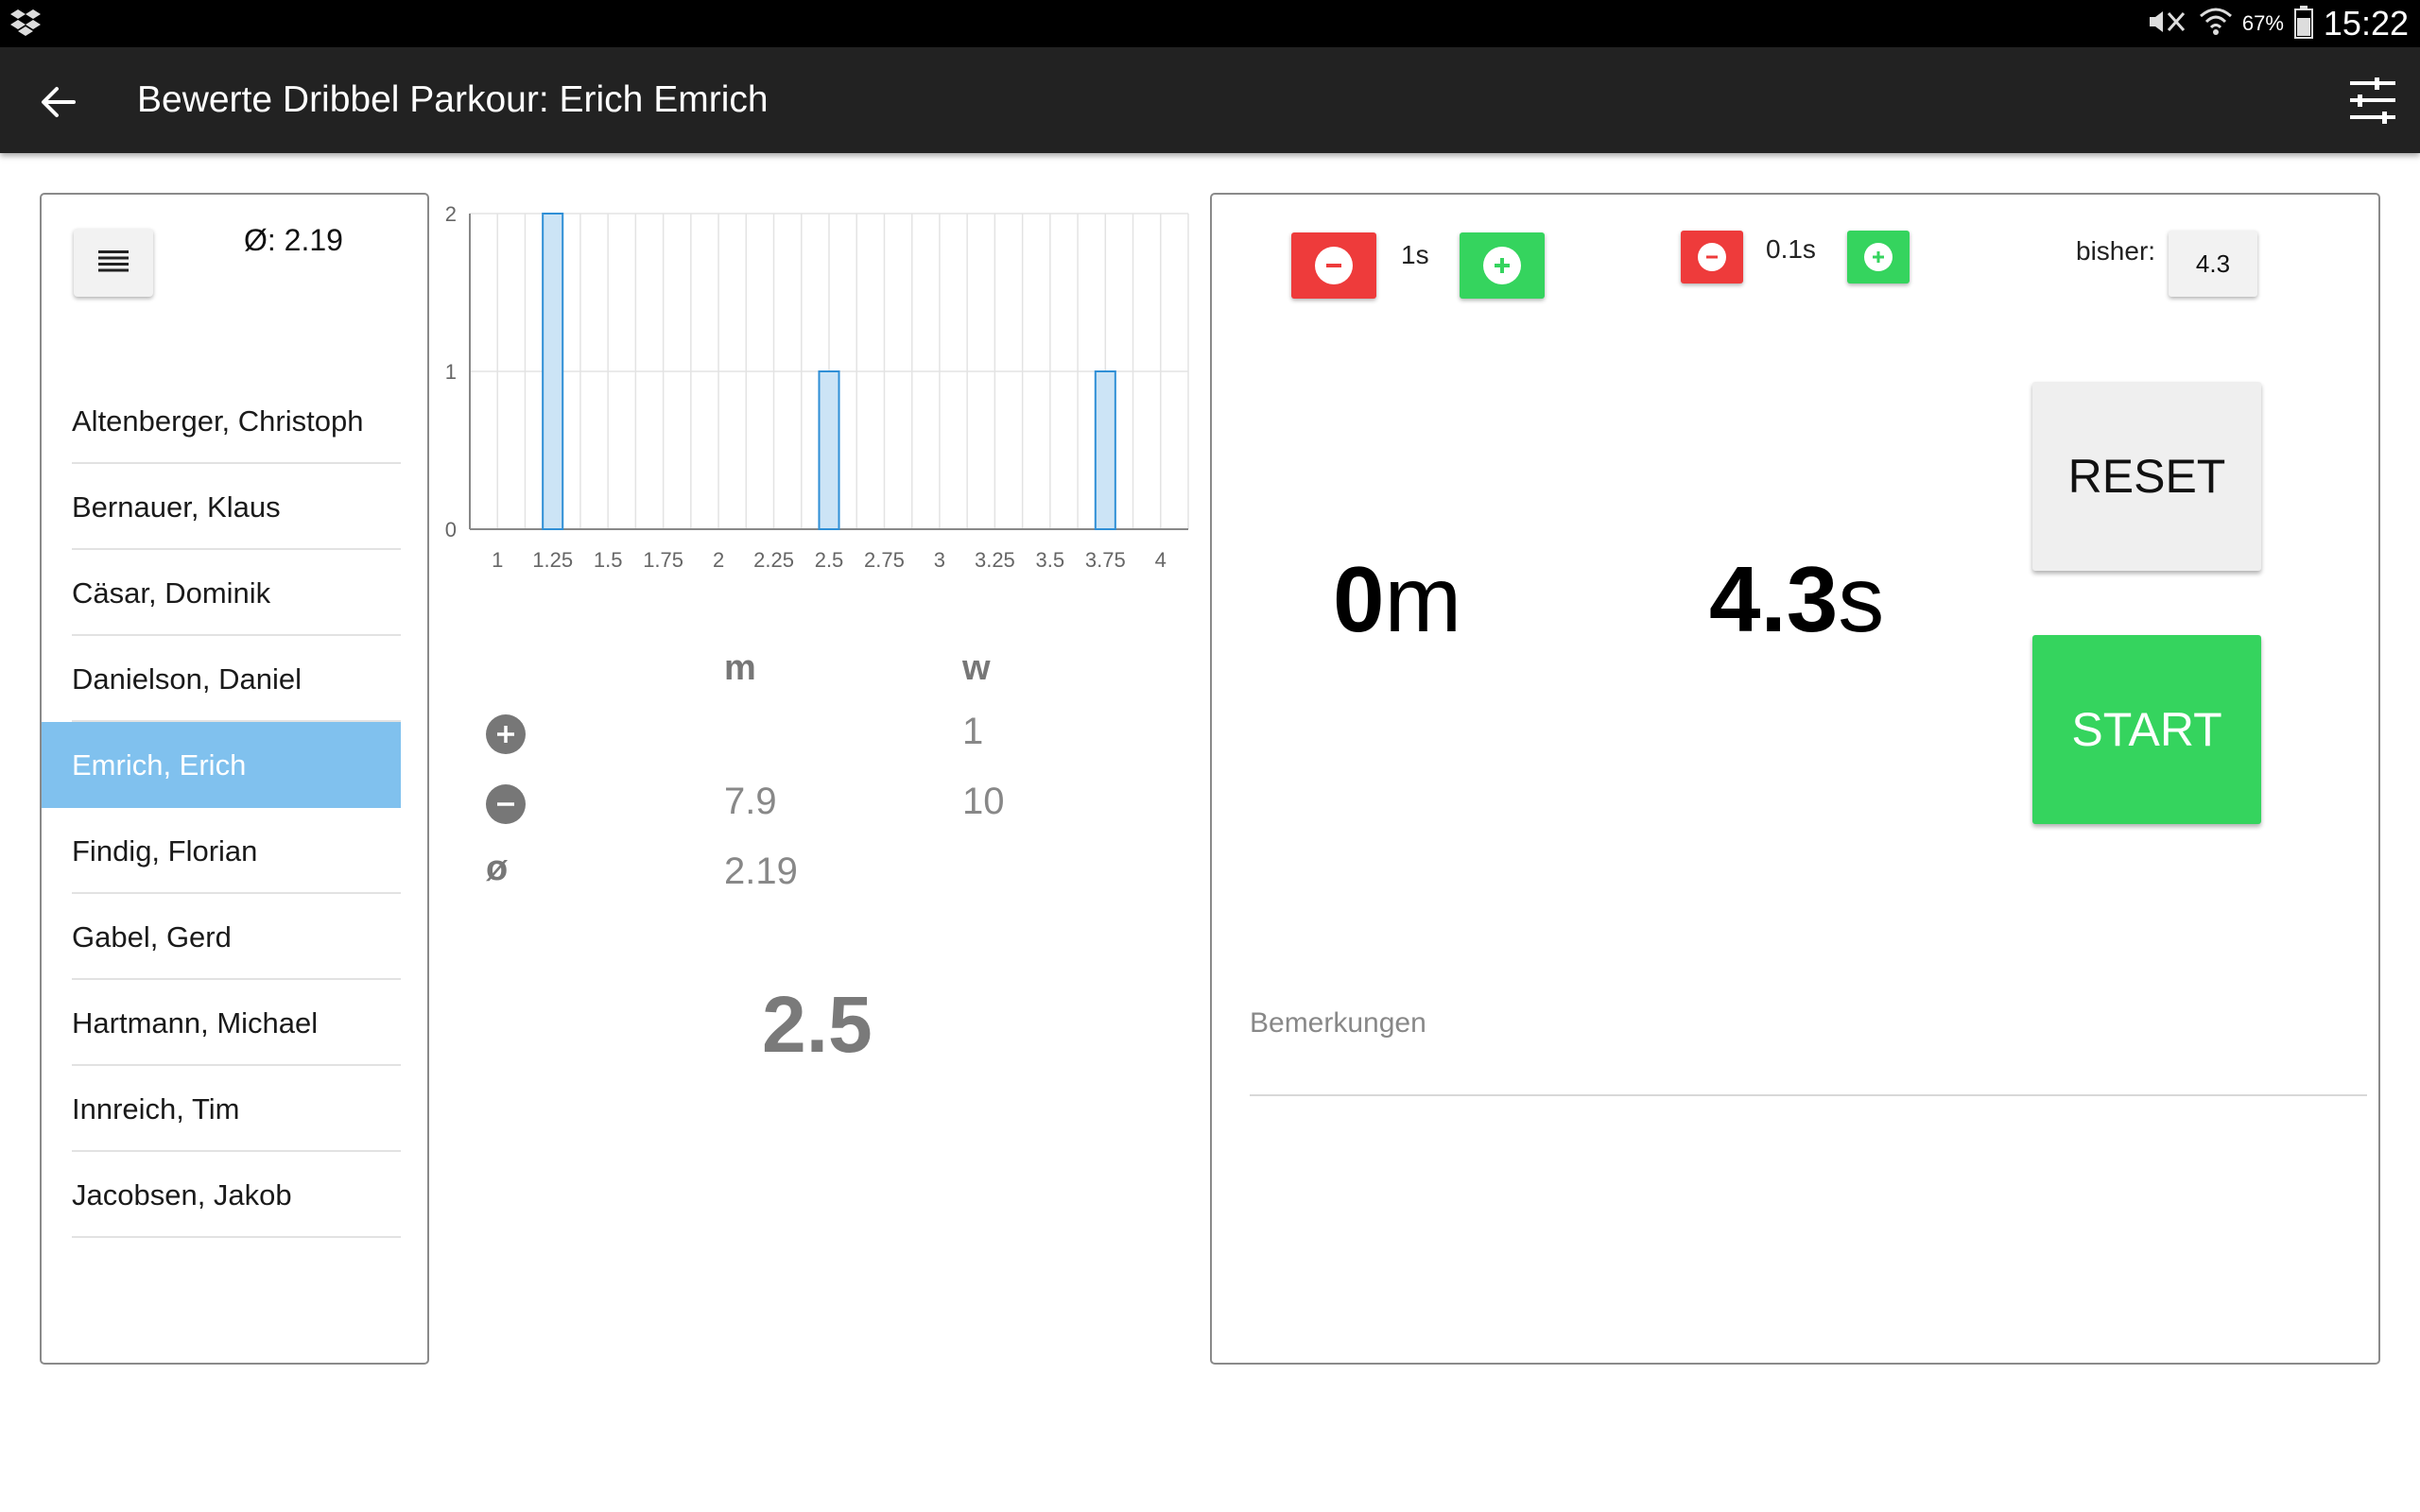 Image resolution: width=2420 pixels, height=1512 pixels. What do you see at coordinates (2303, 24) in the screenshot?
I see `battery-icon` at bounding box center [2303, 24].